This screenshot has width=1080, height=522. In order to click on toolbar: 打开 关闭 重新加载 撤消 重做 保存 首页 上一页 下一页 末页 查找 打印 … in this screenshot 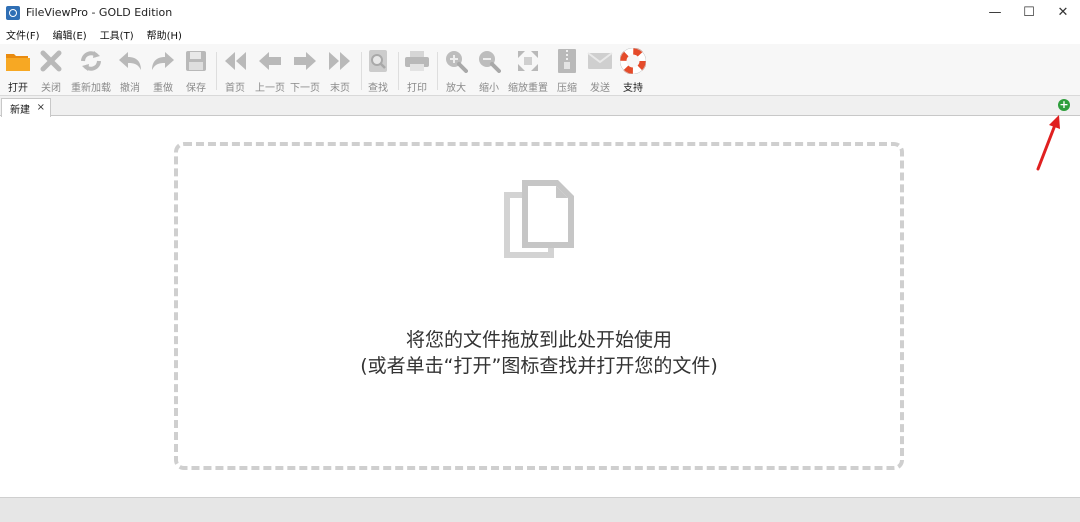, I will do `click(540, 70)`.